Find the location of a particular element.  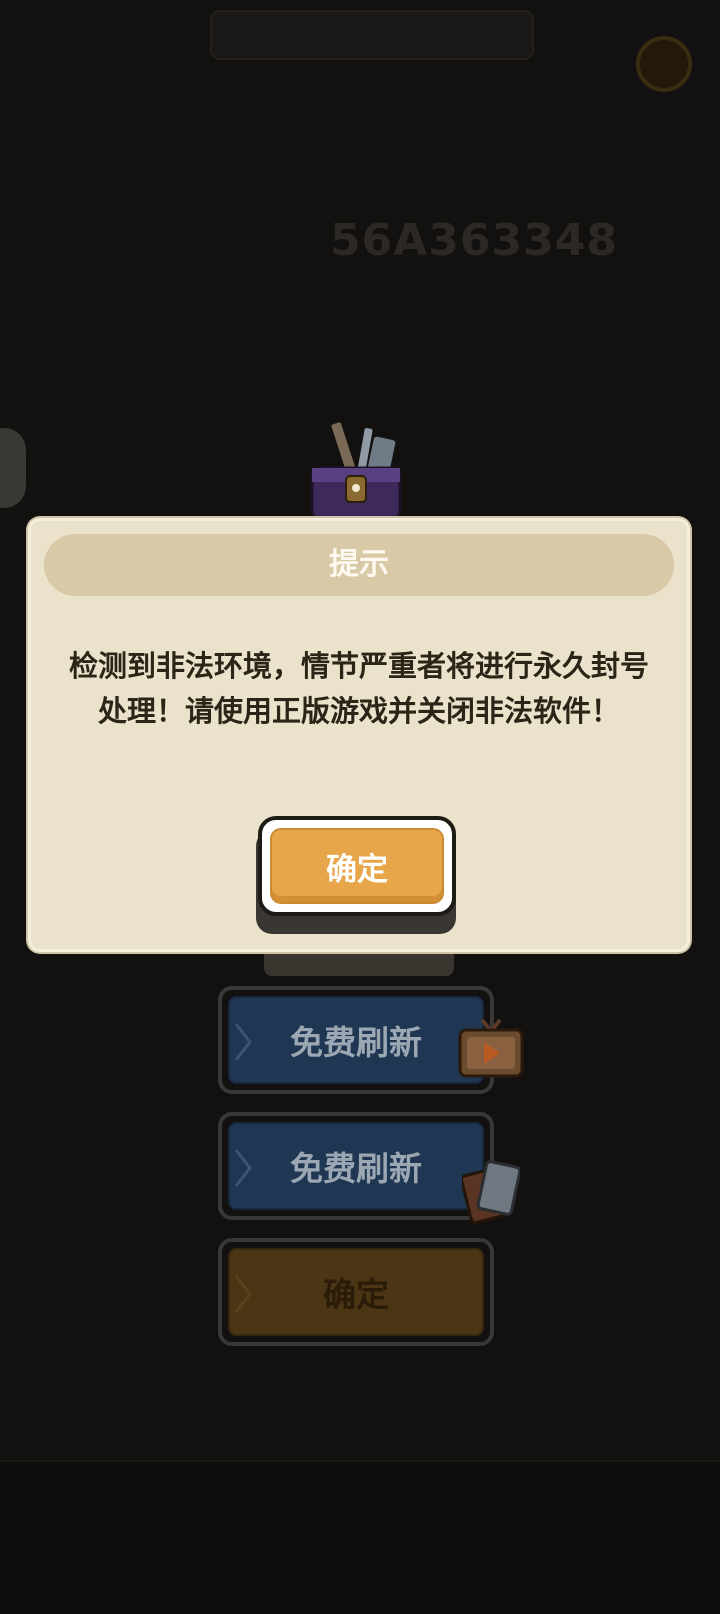

confirm-bg-label: 确定 is located at coordinates (356, 1294).